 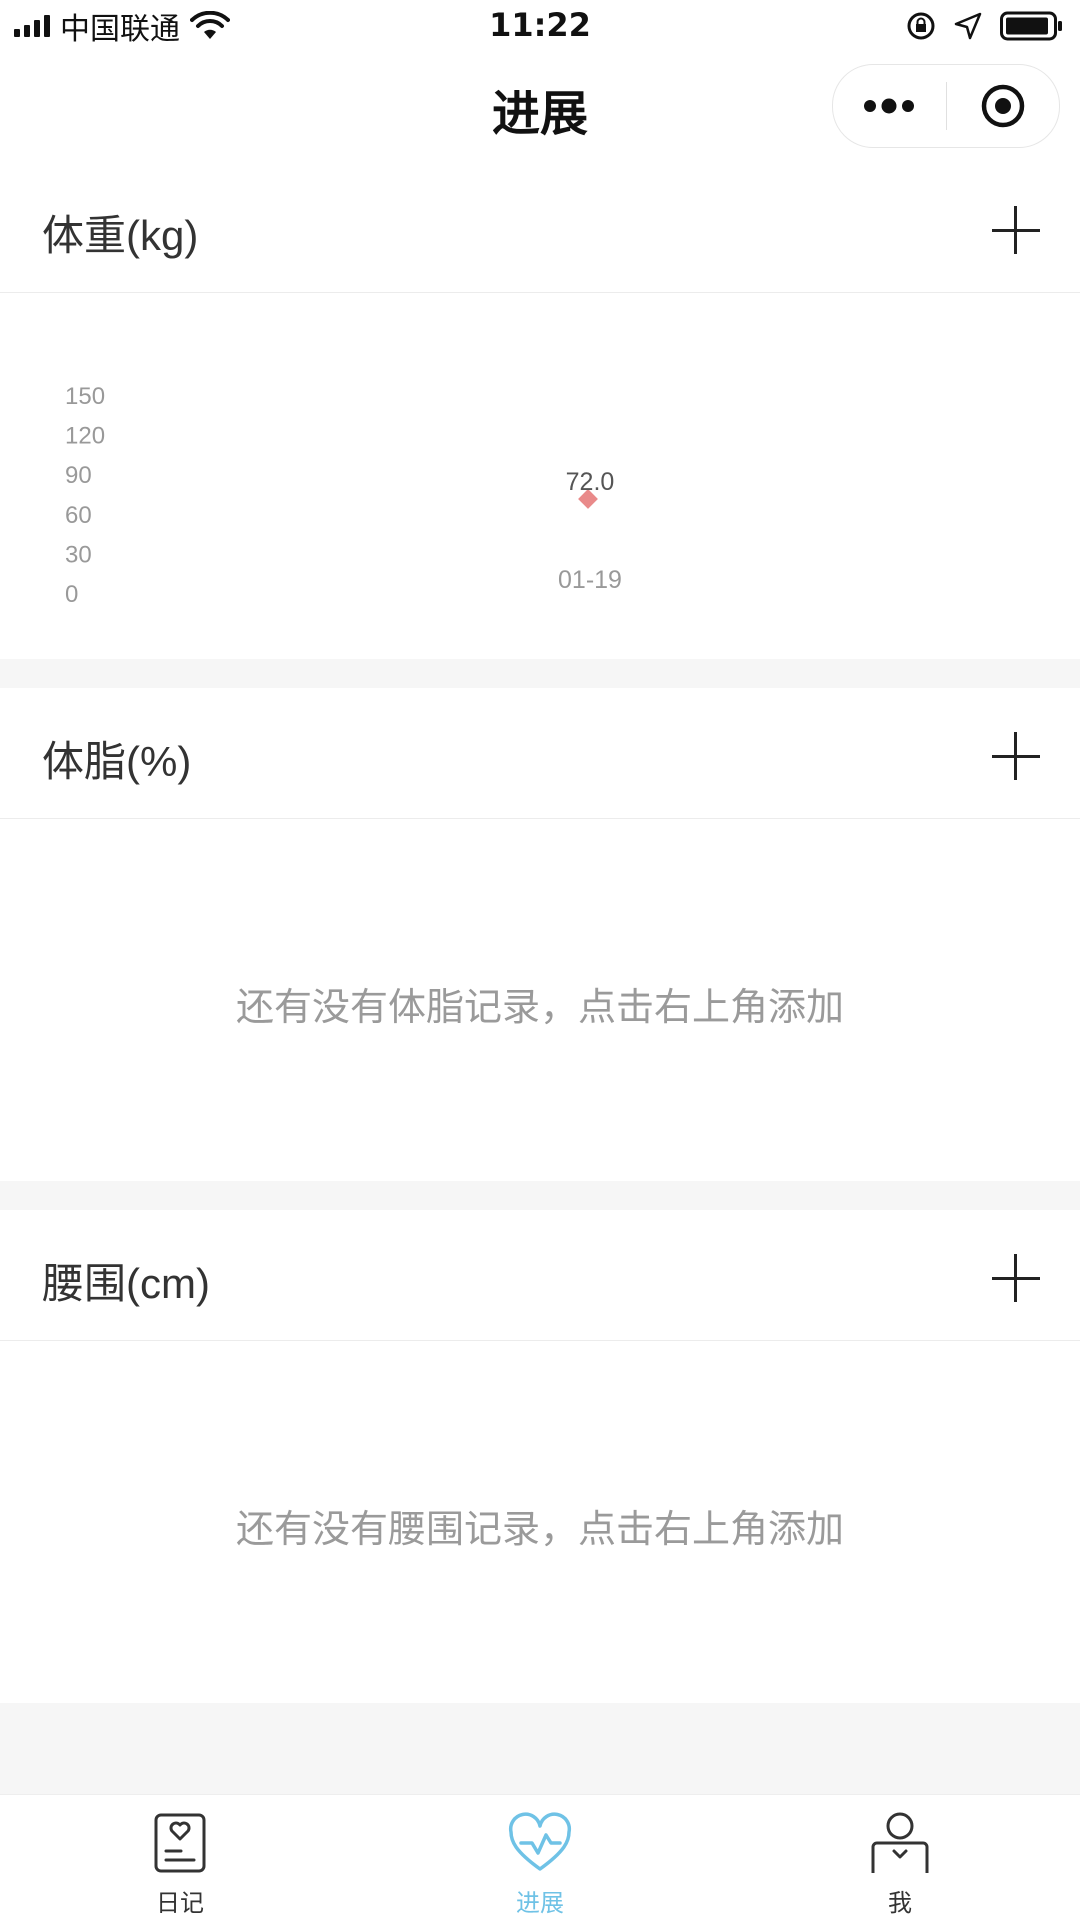 I want to click on y-tick-label: 120, so click(x=85, y=436).